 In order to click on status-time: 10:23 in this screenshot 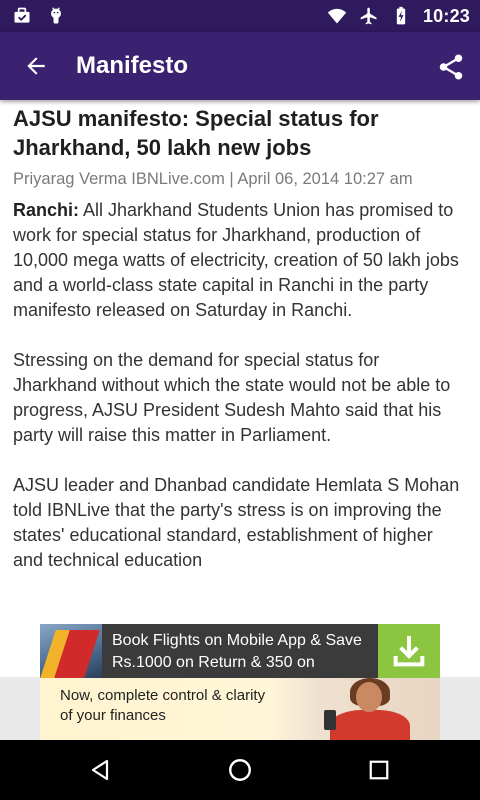, I will do `click(446, 15)`.